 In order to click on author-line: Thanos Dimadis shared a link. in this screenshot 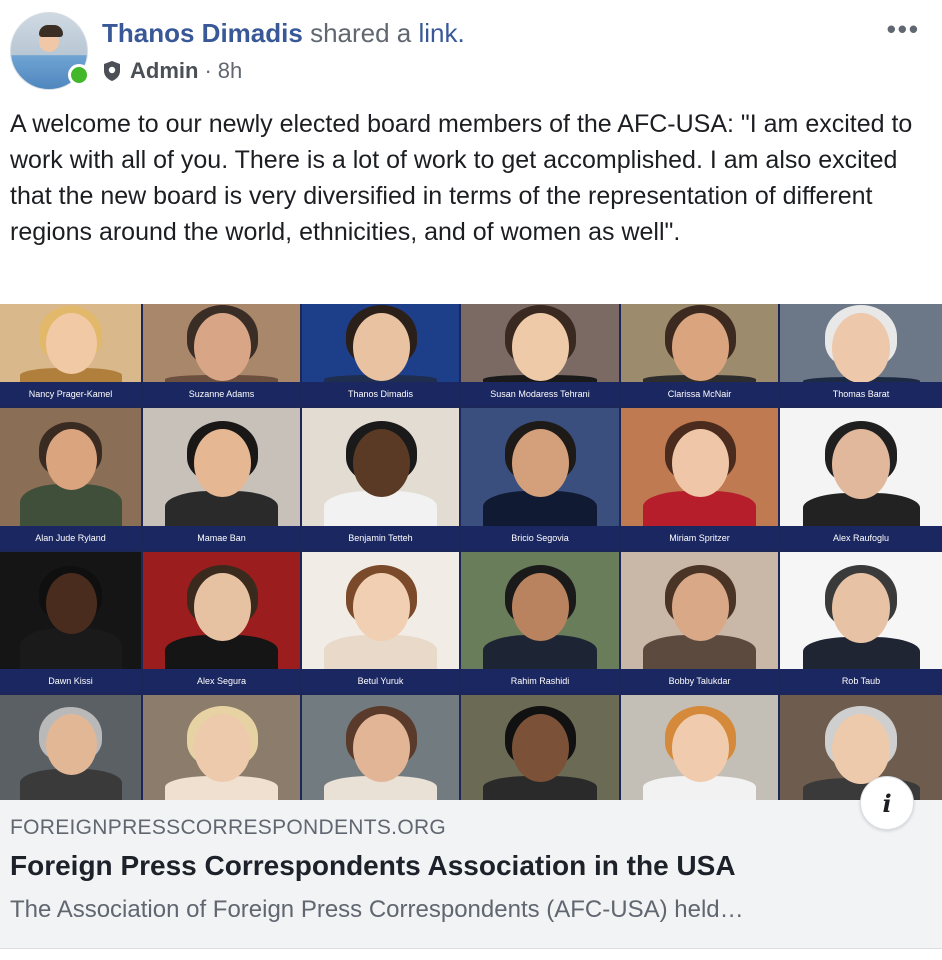, I will do `click(283, 33)`.